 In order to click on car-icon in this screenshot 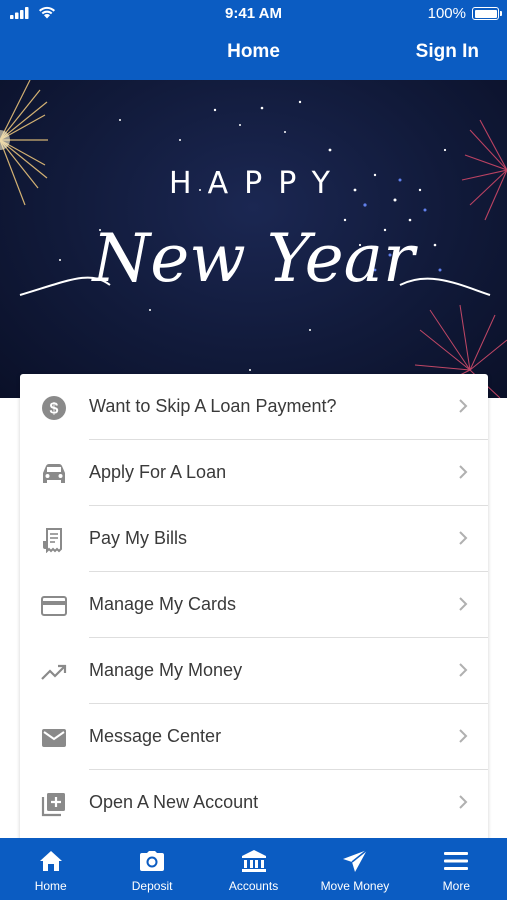, I will do `click(54, 474)`.